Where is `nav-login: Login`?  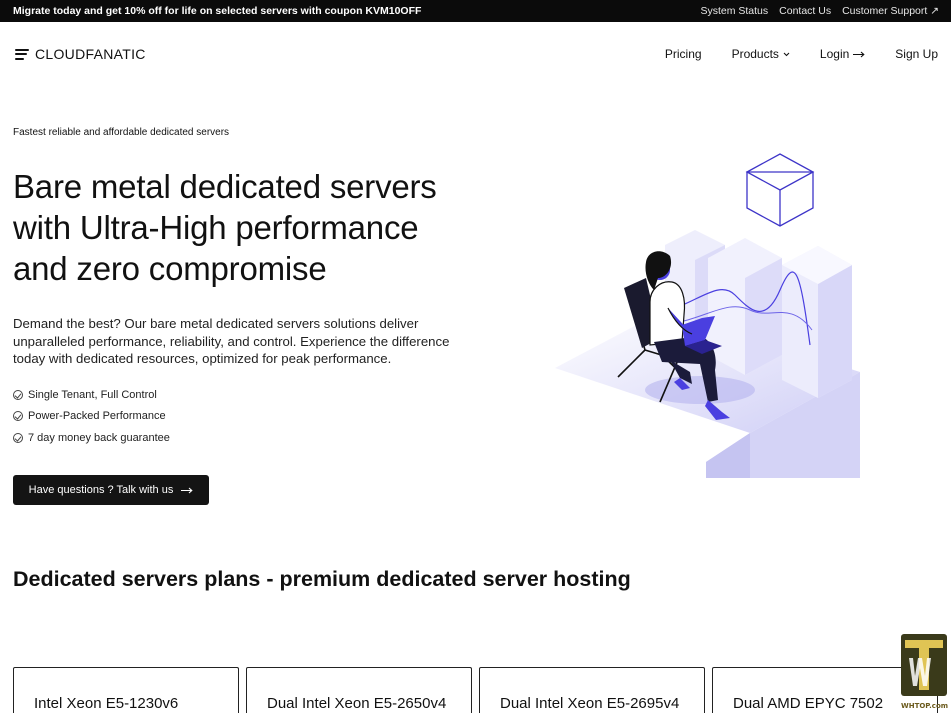
nav-login: Login is located at coordinates (842, 54).